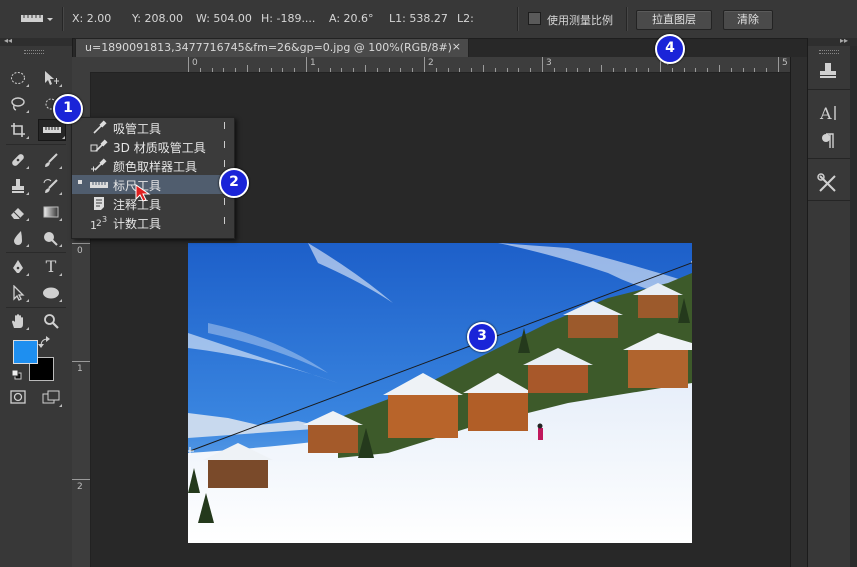  What do you see at coordinates (549, 63) in the screenshot?
I see `ruler-label: 3` at bounding box center [549, 63].